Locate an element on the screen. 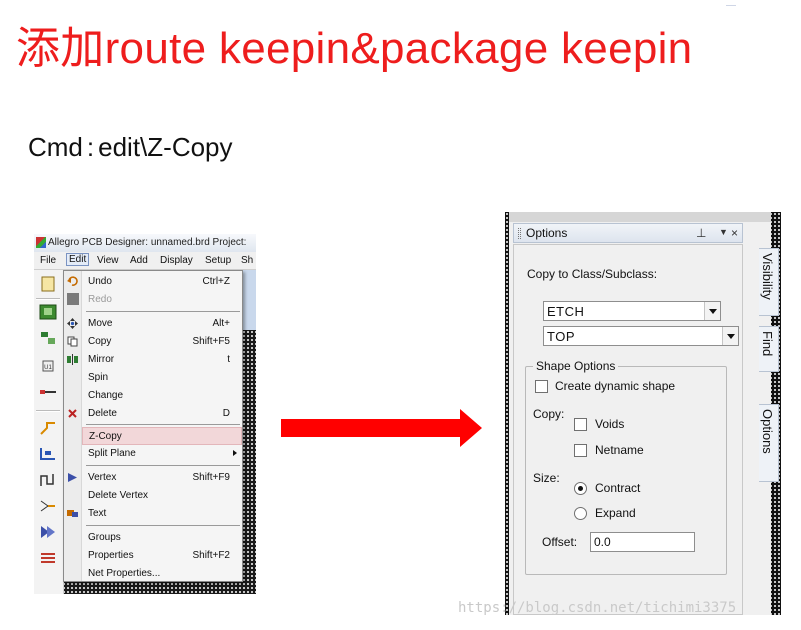  submenu-arrow-icon is located at coordinates (235, 453).